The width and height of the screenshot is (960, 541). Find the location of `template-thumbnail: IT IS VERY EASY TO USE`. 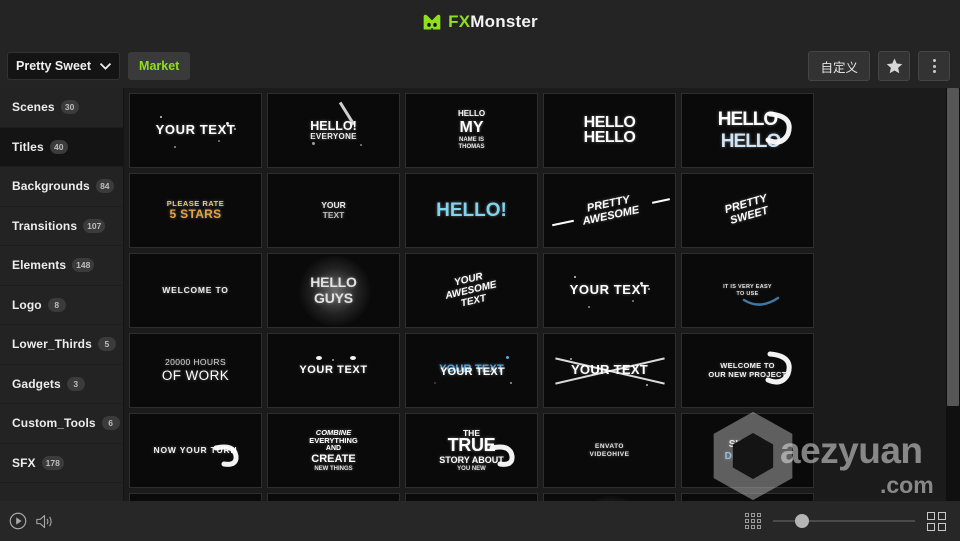

template-thumbnail: IT IS VERY EASY TO USE is located at coordinates (747, 290).